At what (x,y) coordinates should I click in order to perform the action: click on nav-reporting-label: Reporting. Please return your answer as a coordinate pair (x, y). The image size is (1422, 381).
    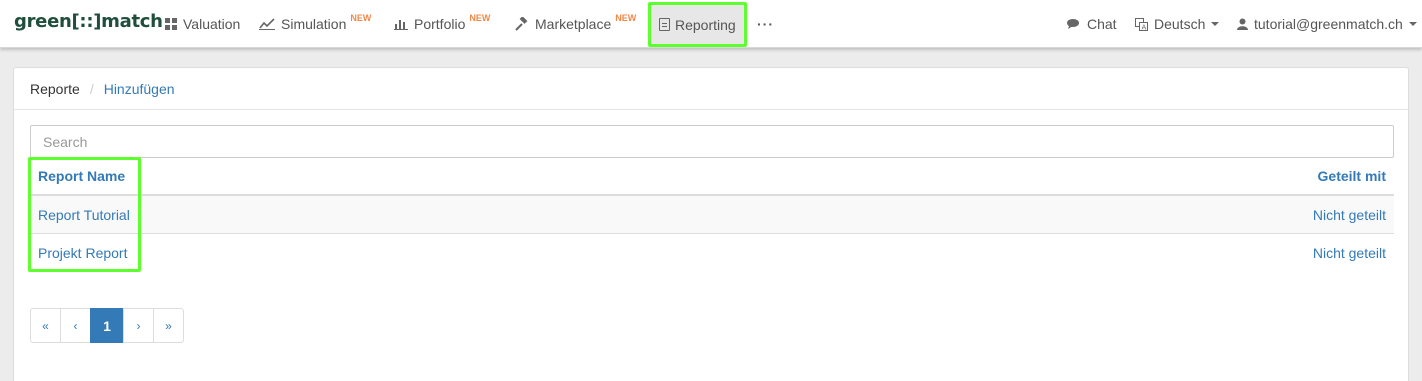
    Looking at the image, I should click on (705, 24).